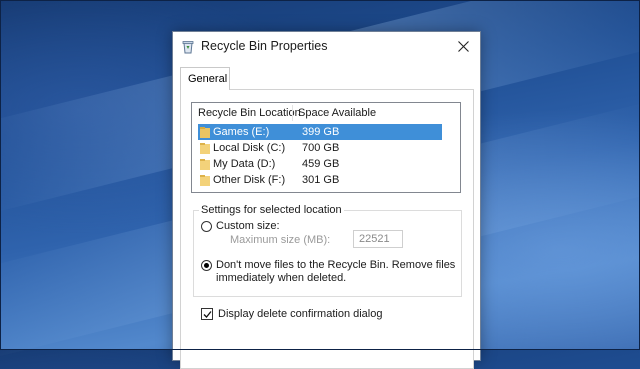 The height and width of the screenshot is (369, 640). I want to click on space-available: 700 GB, so click(321, 148).